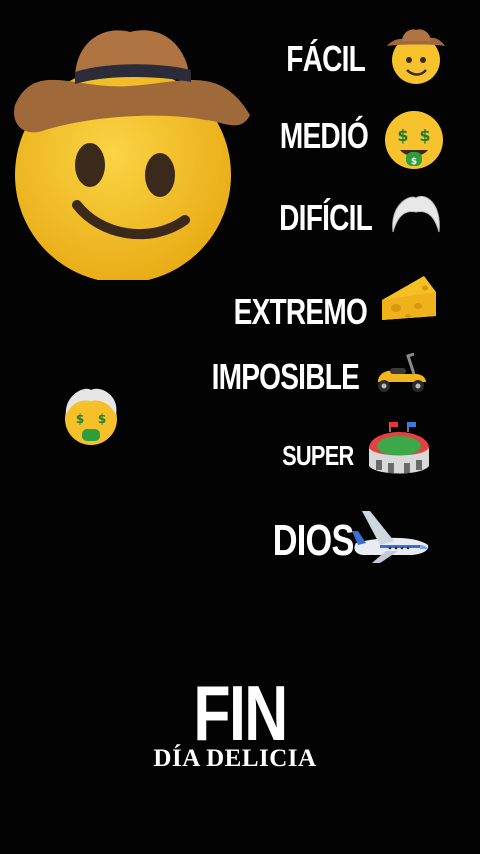 The width and height of the screenshot is (480, 854). Describe the element at coordinates (414, 140) in the screenshot. I see `money-mouth-face-icon: $ $ $` at that location.